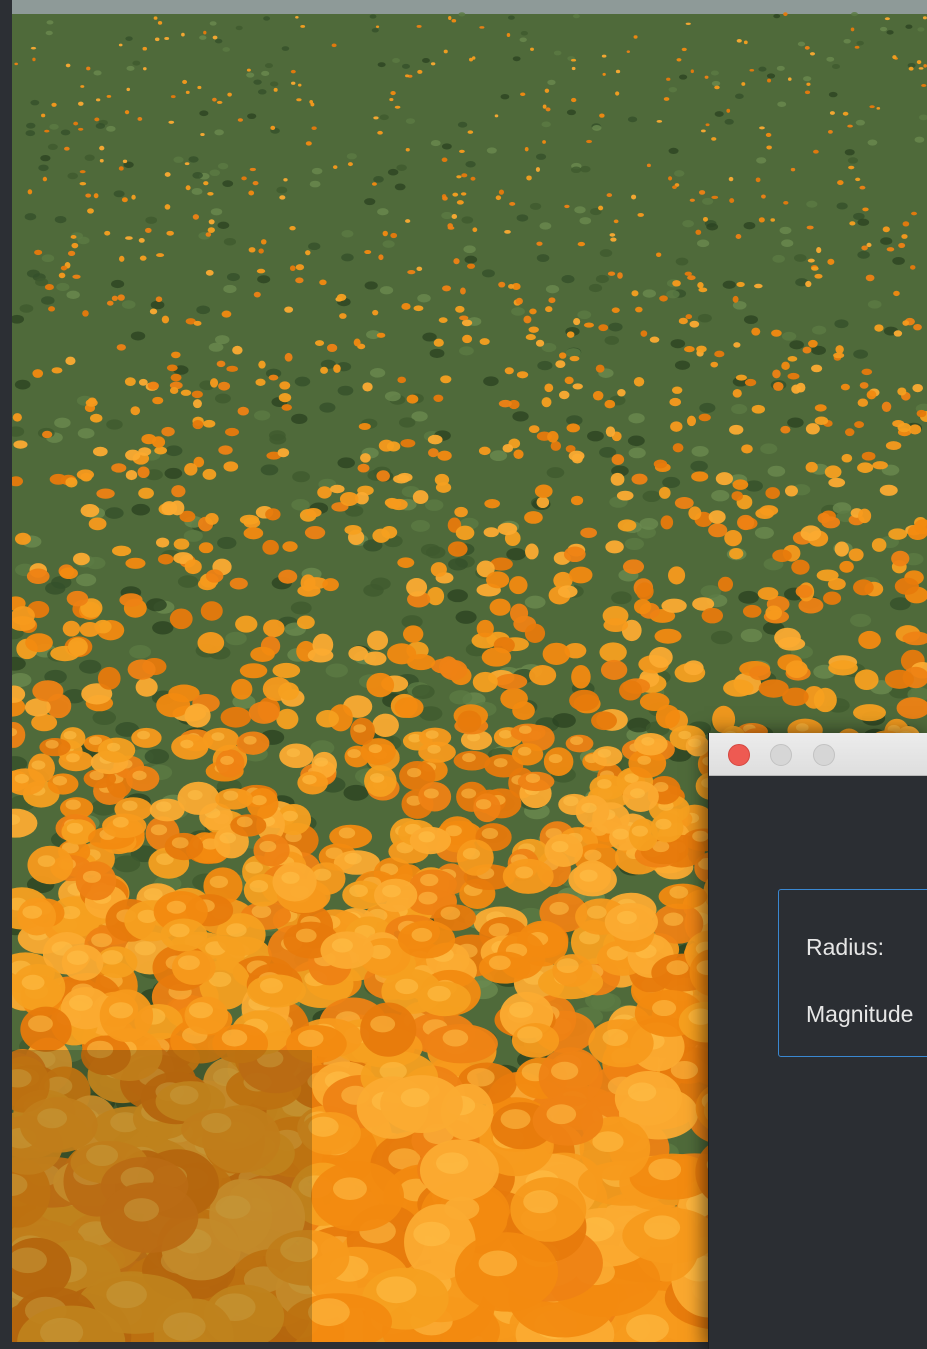  Describe the element at coordinates (852, 973) in the screenshot. I see `parameters-group` at that location.